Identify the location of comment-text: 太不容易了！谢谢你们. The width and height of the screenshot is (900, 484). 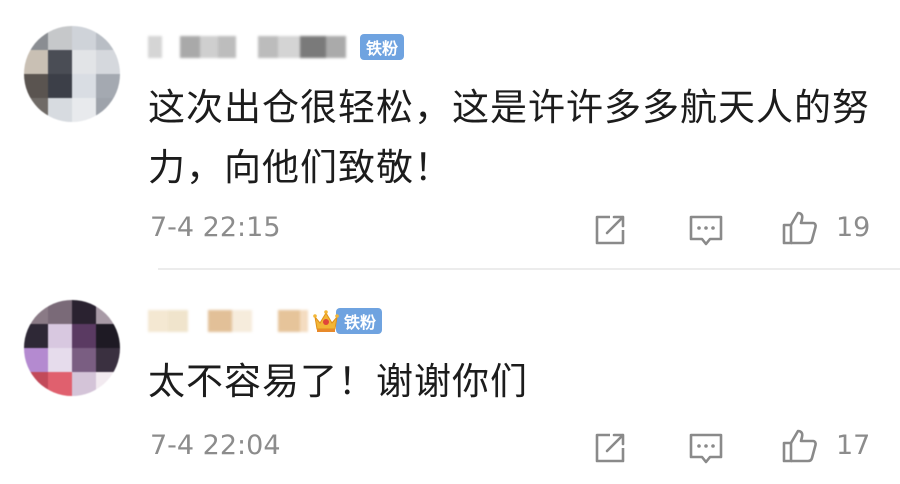
(338, 381).